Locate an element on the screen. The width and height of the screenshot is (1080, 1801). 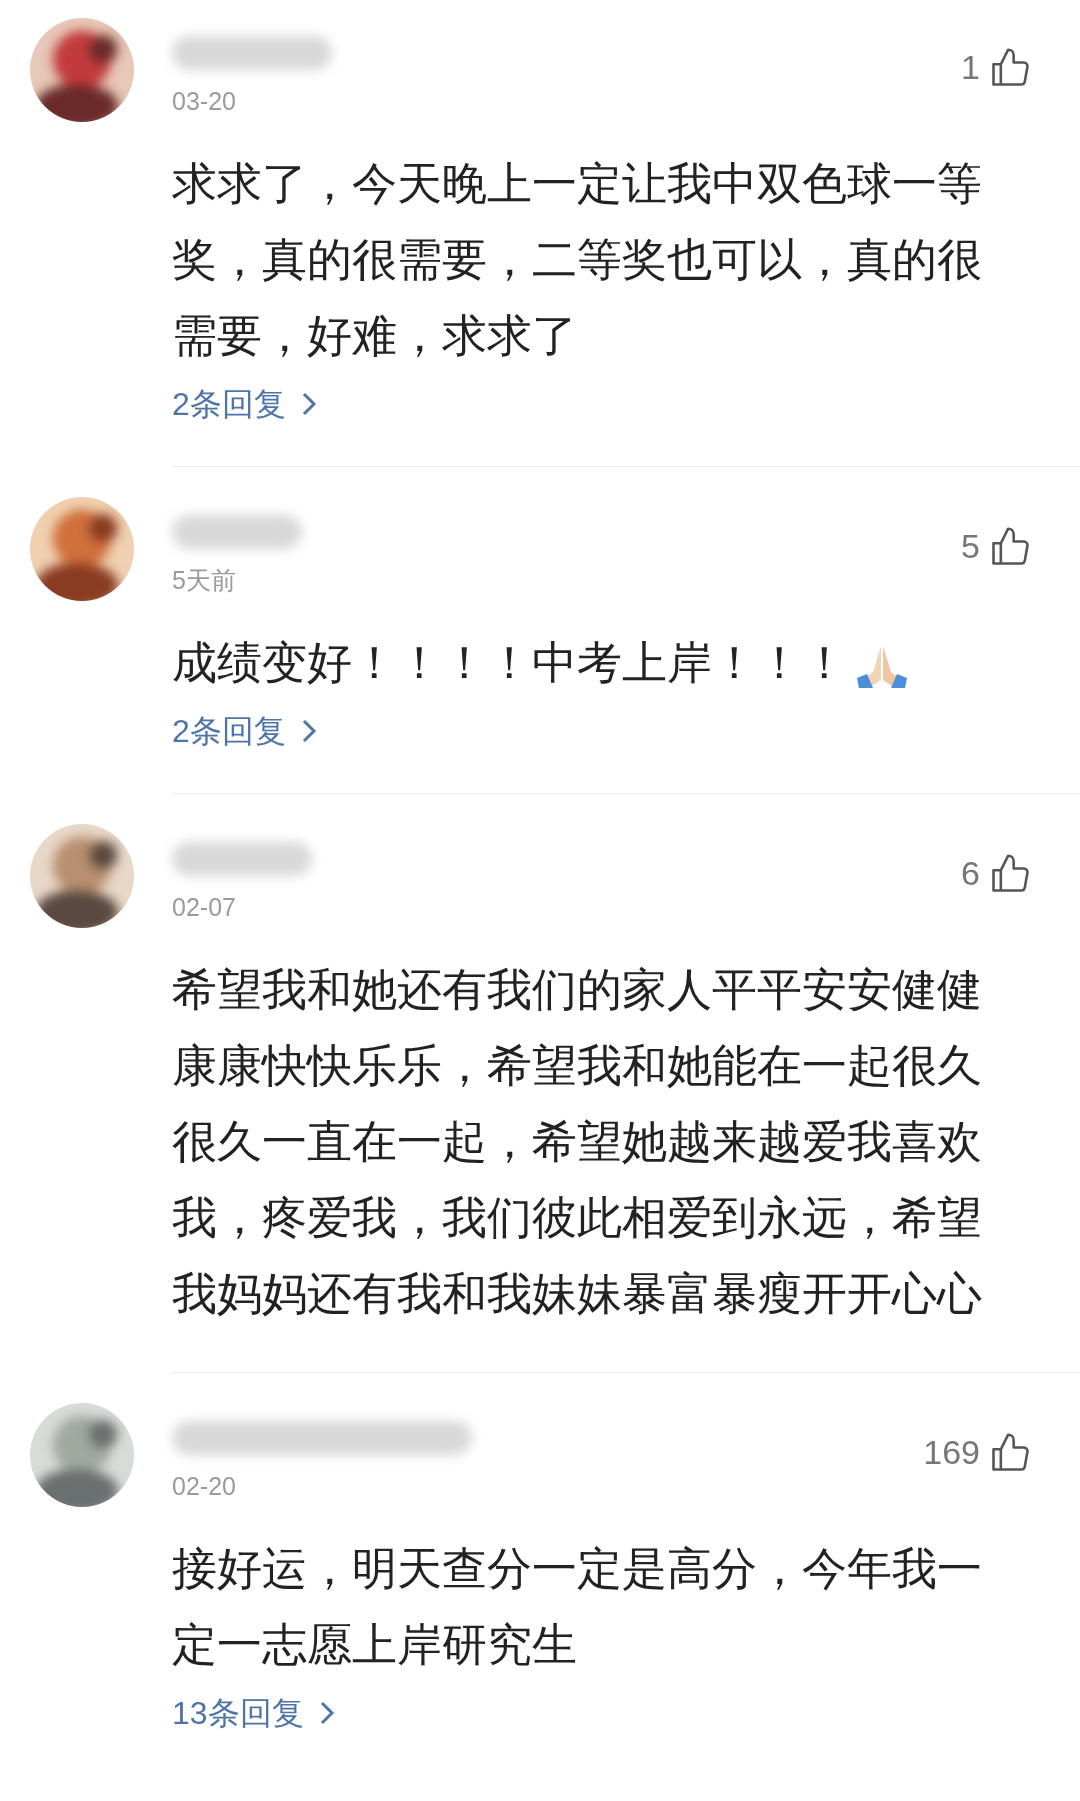
comment-text: 成绩变好！！！！中考上岸！！！ is located at coordinates (587, 663).